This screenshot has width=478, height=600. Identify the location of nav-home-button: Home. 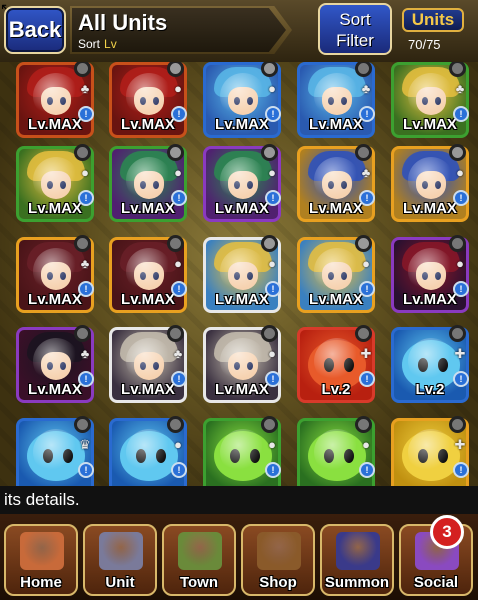
(41, 560).